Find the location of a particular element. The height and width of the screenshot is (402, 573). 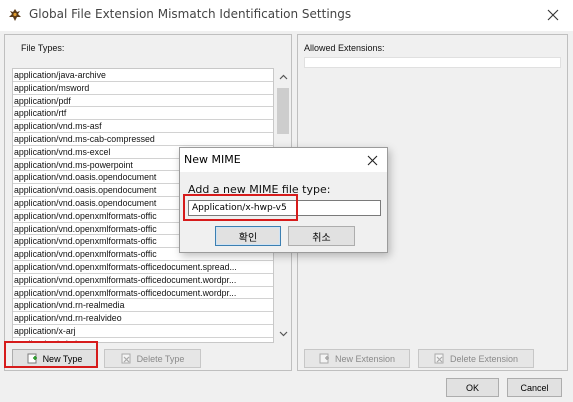

delete-type-label: Delete Type is located at coordinates (160, 358).